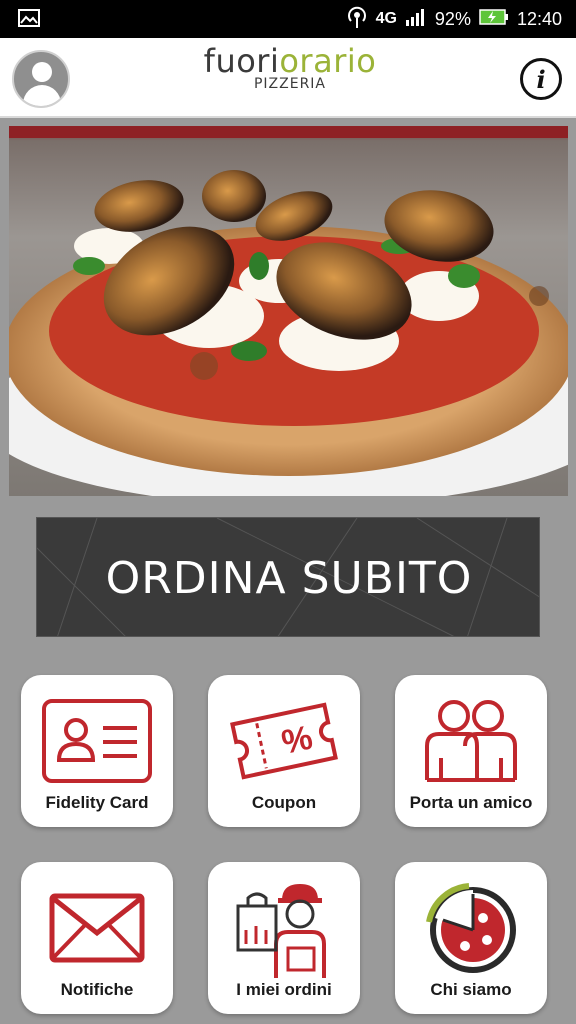 The image size is (576, 1024). I want to click on tile-fidelity-card: Fidelity Card, so click(97, 751).